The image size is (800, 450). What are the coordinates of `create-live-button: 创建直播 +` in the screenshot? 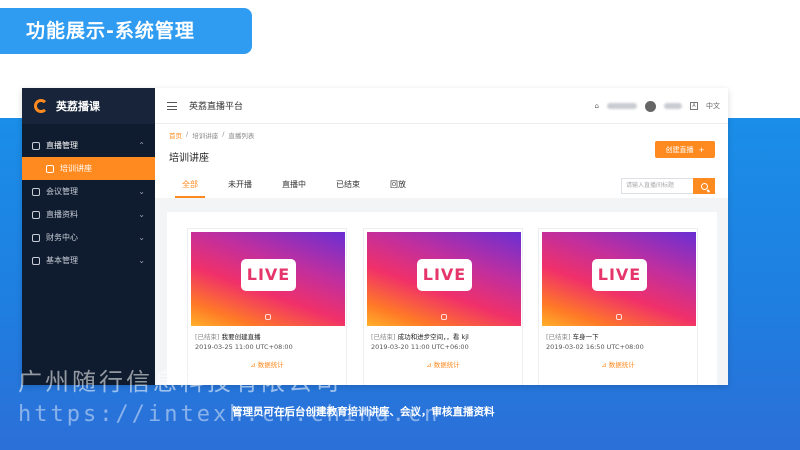 It's located at (685, 149).